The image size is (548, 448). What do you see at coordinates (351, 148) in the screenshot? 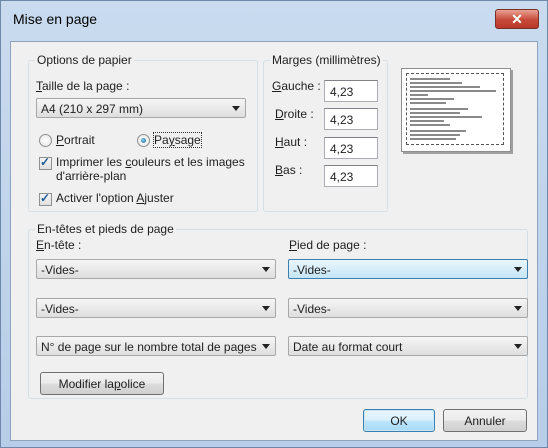
I see `margin-top-input: 4,23` at bounding box center [351, 148].